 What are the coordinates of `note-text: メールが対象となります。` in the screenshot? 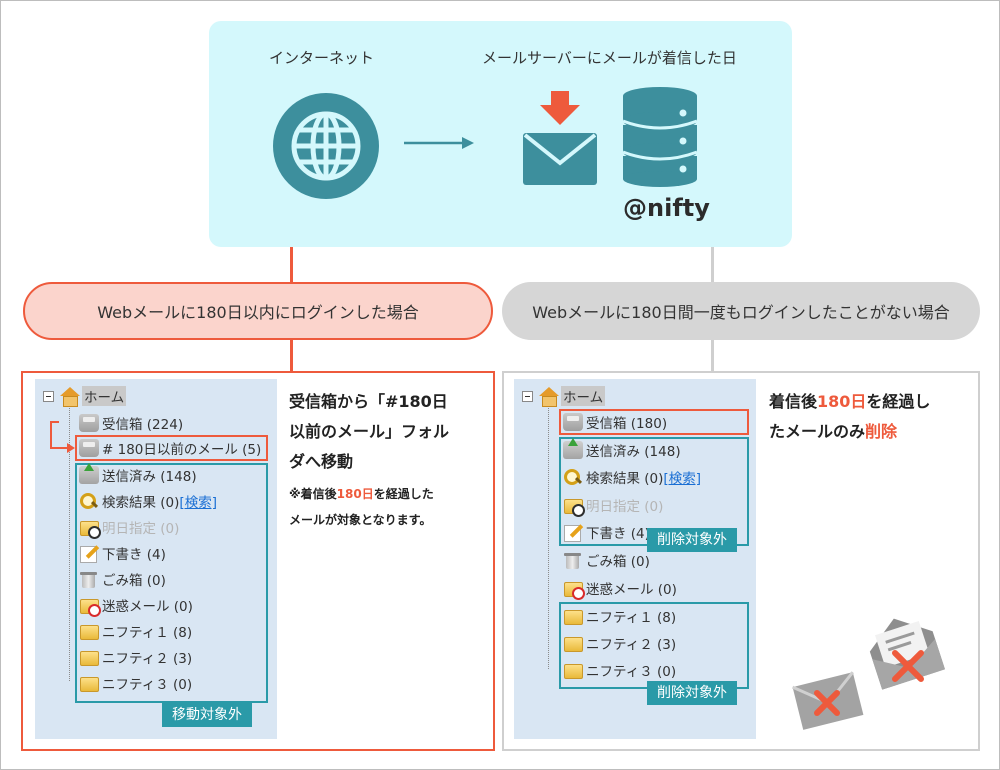 It's located at (360, 520).